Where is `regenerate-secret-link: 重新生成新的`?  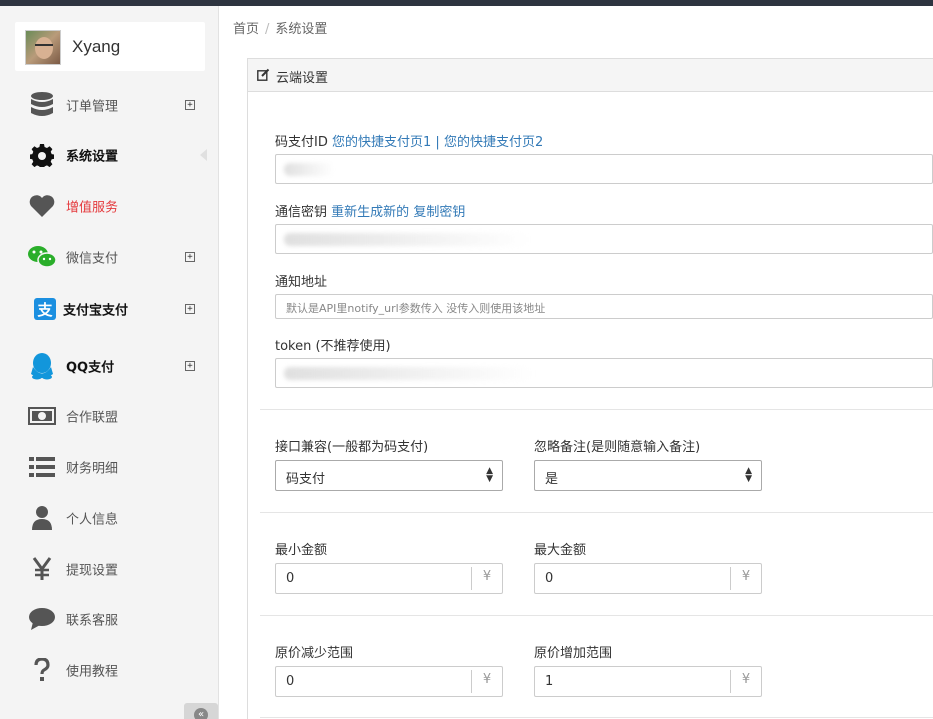 regenerate-secret-link: 重新生成新的 is located at coordinates (370, 212).